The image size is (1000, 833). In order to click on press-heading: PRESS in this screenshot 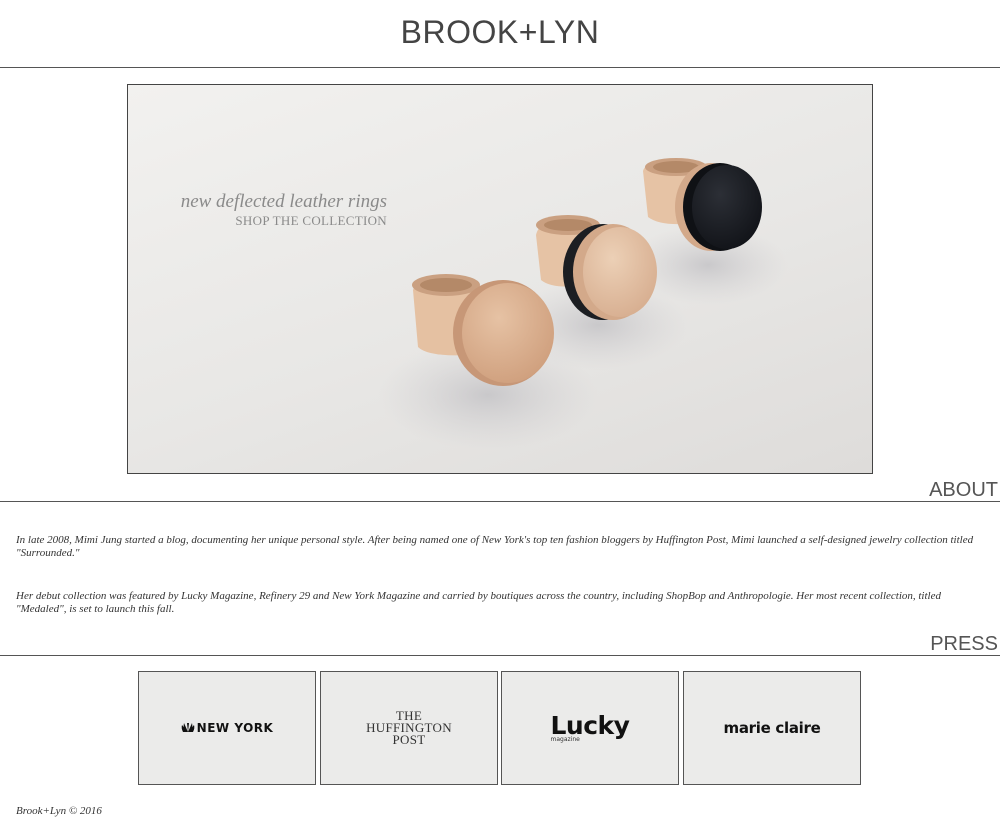, I will do `click(964, 644)`.